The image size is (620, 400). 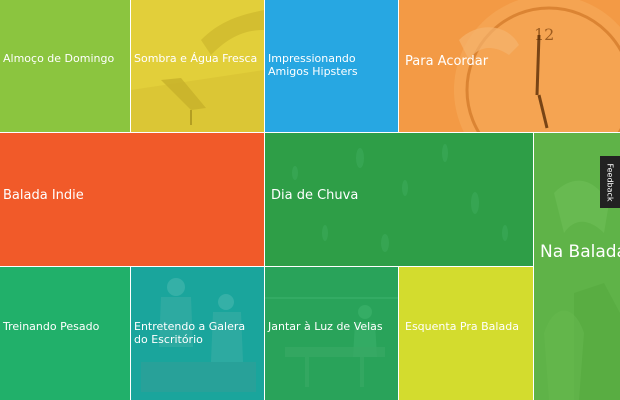 I want to click on tile-label: Jantar à Luz de Velas, so click(x=325, y=326).